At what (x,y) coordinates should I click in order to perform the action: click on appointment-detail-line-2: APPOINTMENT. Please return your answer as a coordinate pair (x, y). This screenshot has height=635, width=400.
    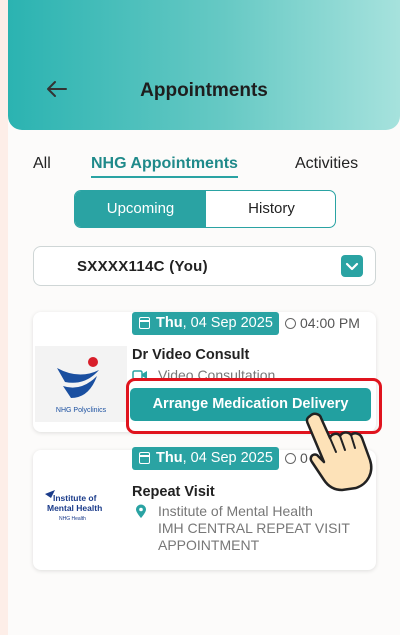
    Looking at the image, I should click on (209, 545).